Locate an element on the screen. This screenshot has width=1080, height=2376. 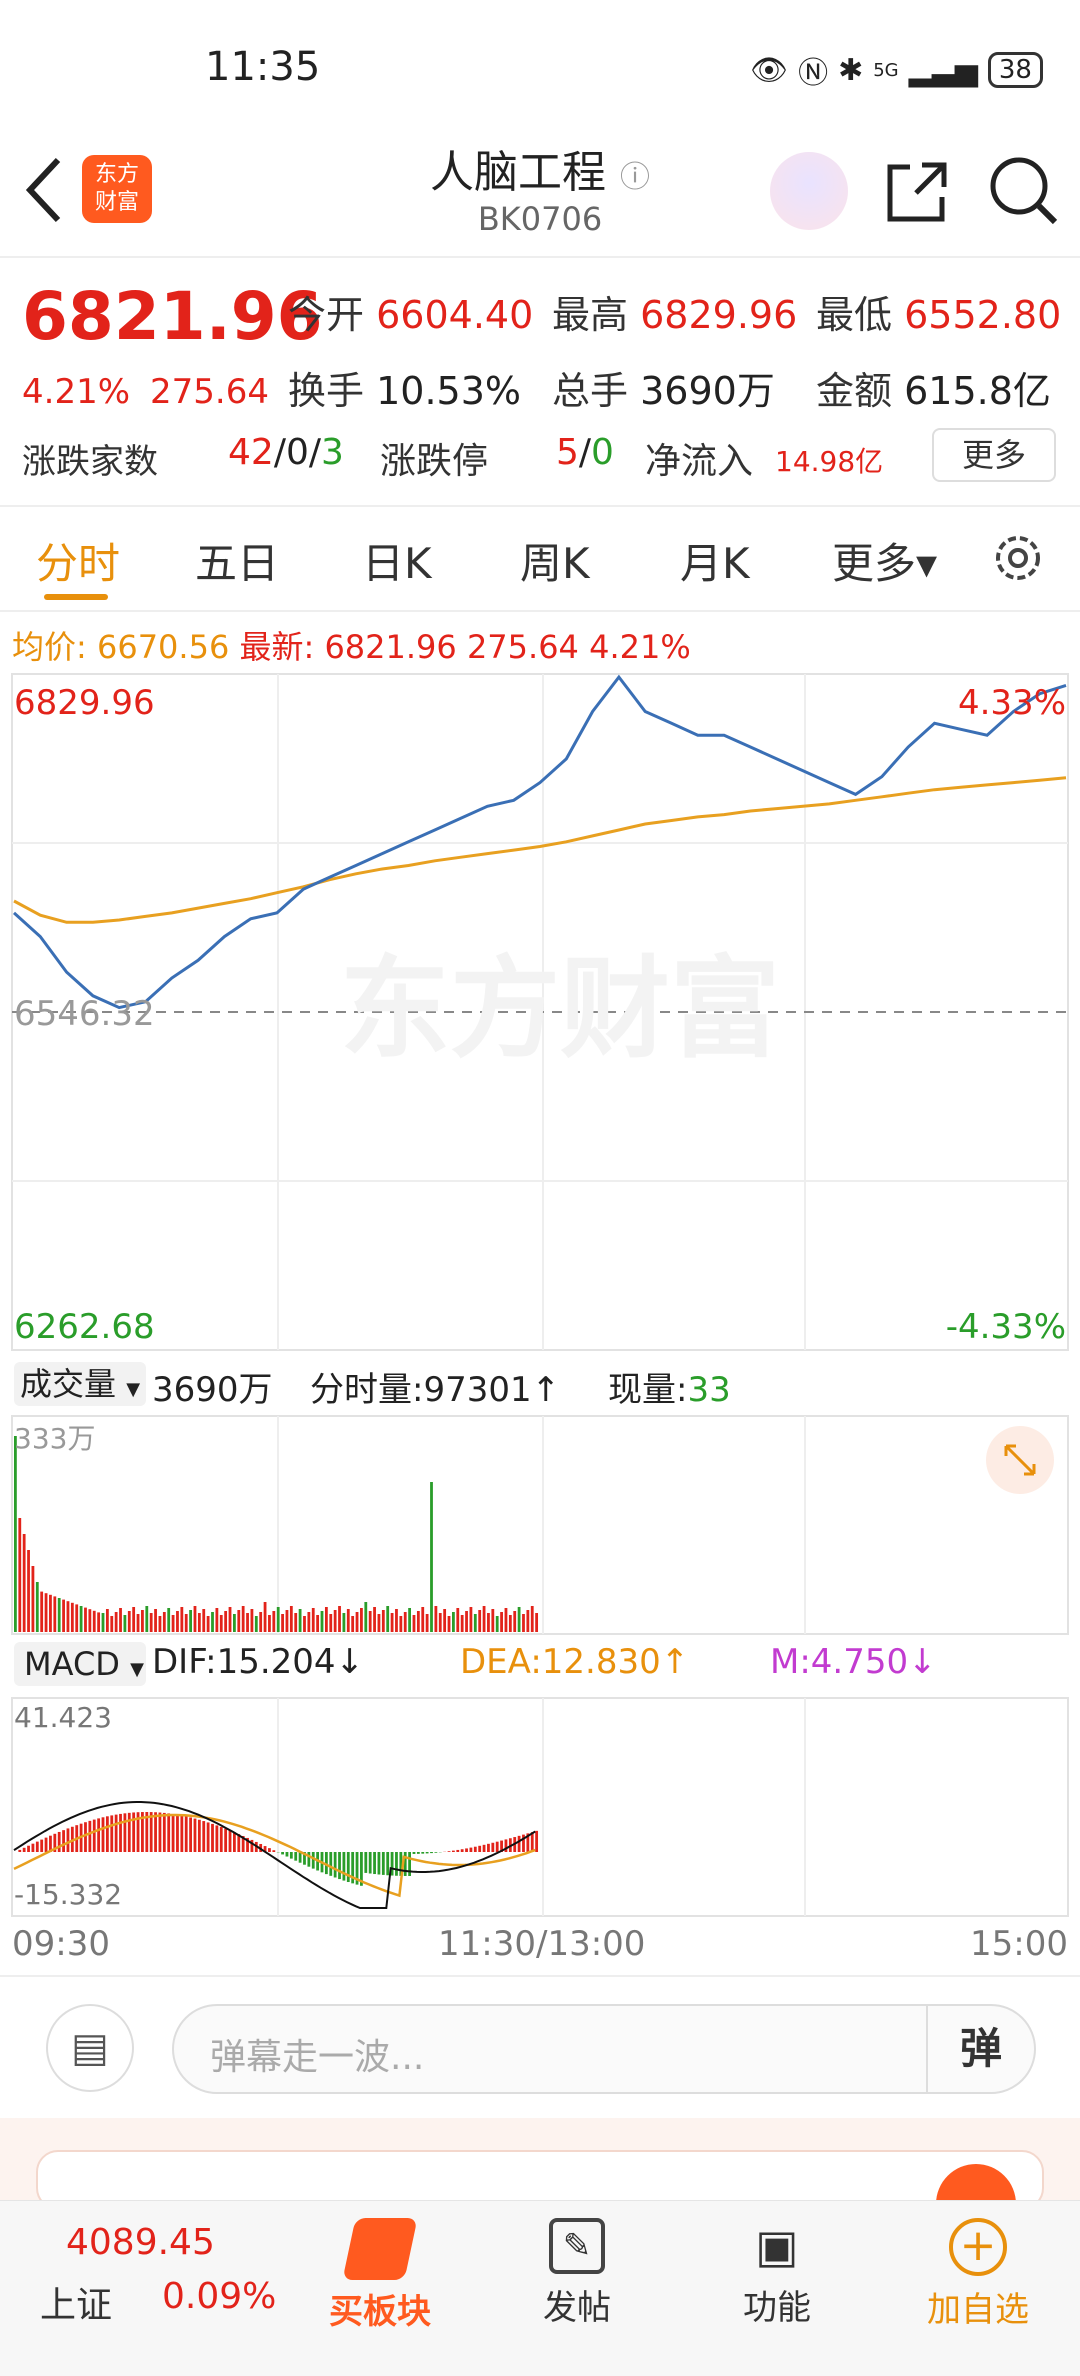
macd-m: M:4.750↓ is located at coordinates (853, 1662).